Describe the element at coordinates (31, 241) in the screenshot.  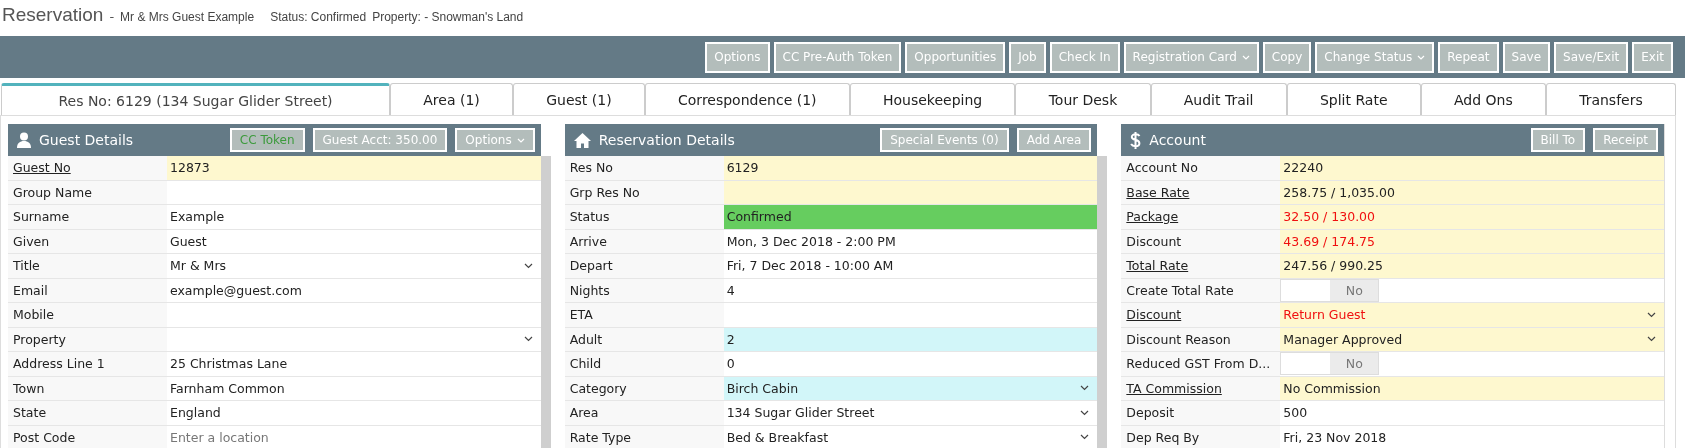
I see `field-label: Given` at that location.